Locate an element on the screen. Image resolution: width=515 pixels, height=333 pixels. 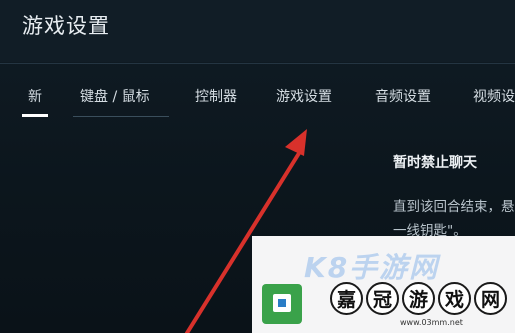
watermark-char: 游 is located at coordinates (418, 298).